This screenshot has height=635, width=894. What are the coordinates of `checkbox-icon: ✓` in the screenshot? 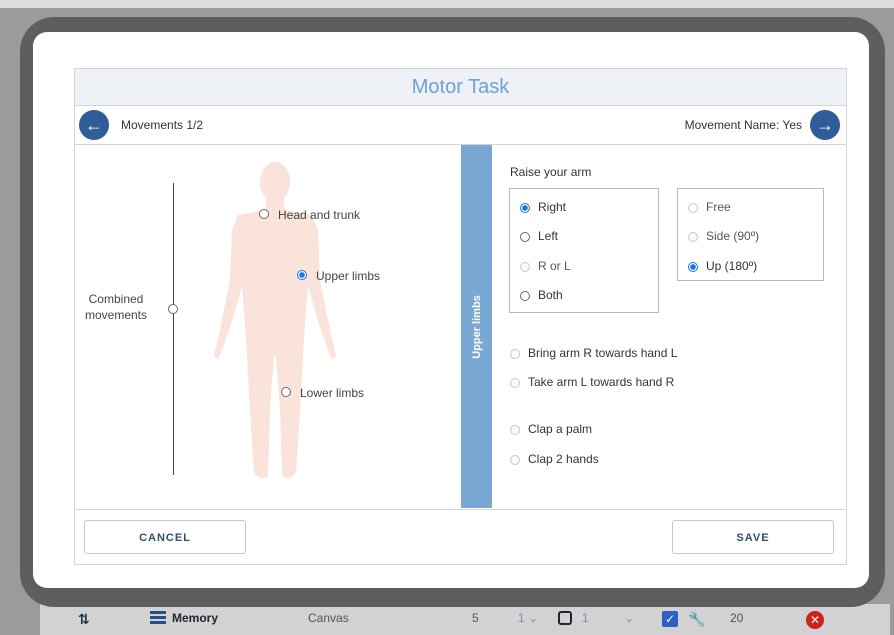 It's located at (670, 619).